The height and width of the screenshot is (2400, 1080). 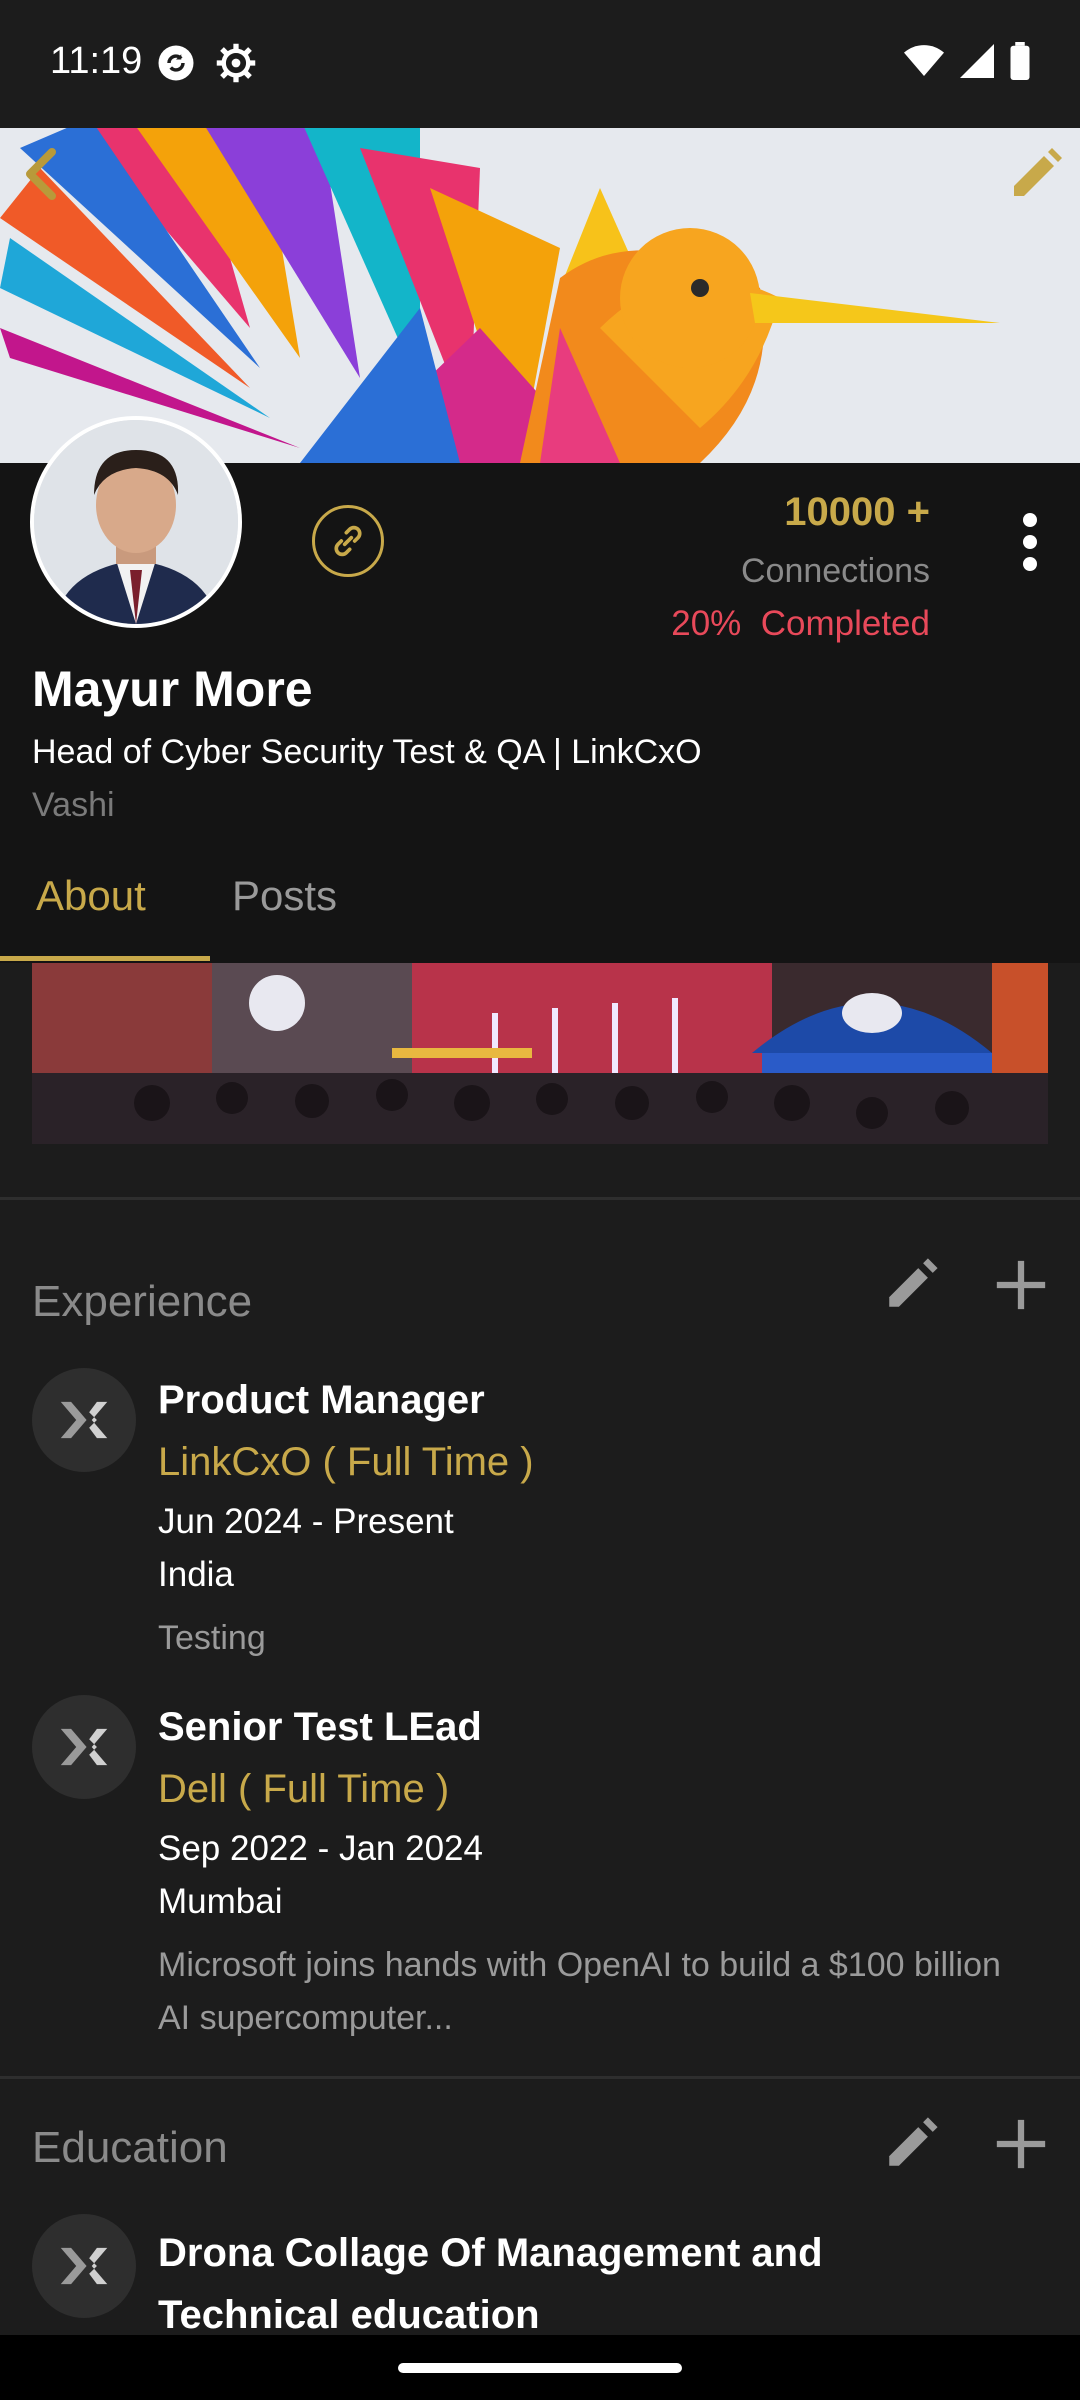 I want to click on system-navigation-bar, so click(x=540, y=2367).